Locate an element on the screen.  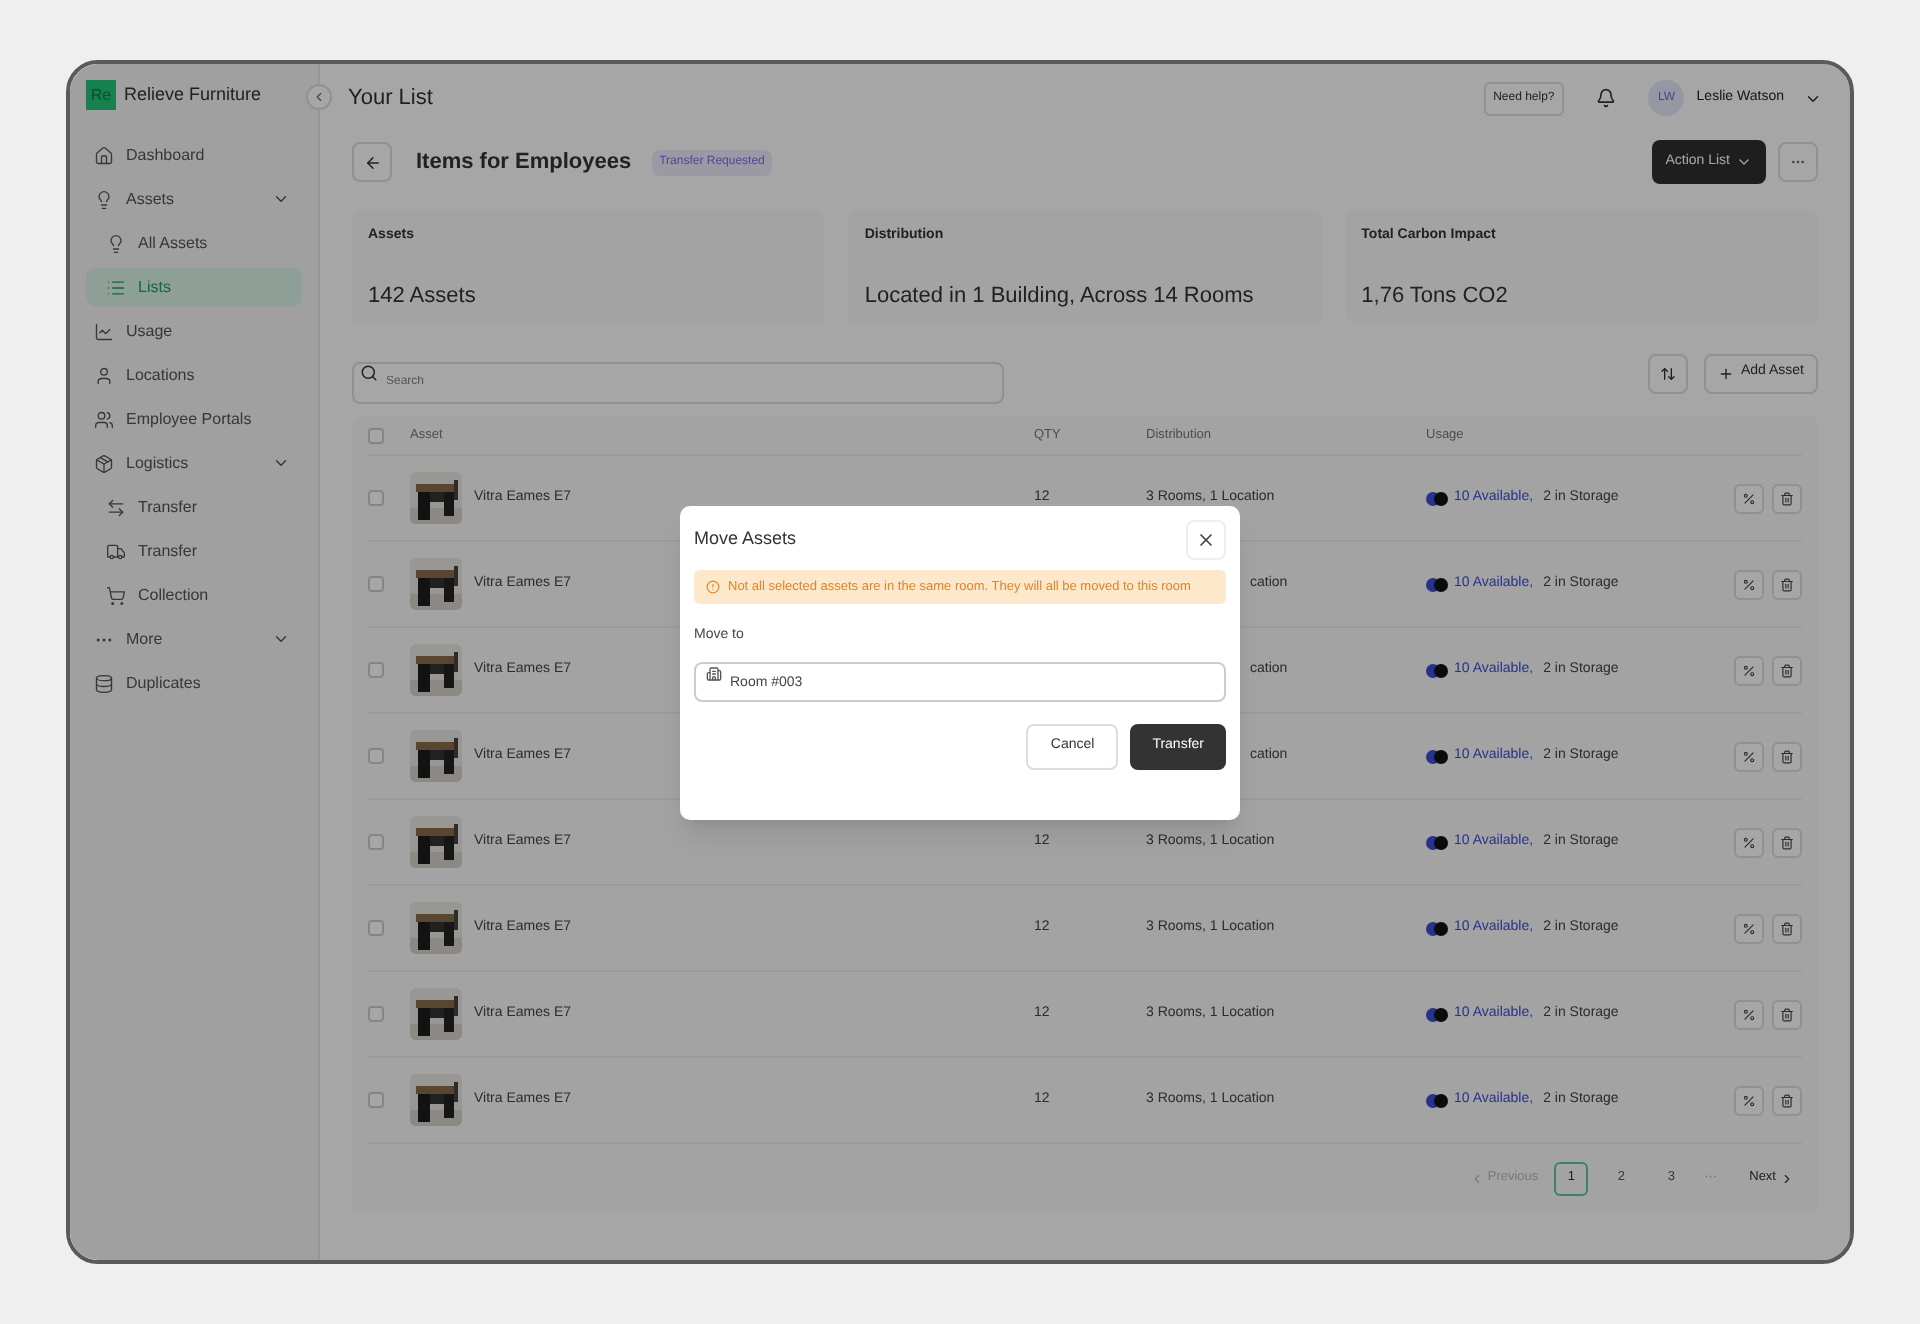
brand-name: Relieve Furniture is located at coordinates (193, 94).